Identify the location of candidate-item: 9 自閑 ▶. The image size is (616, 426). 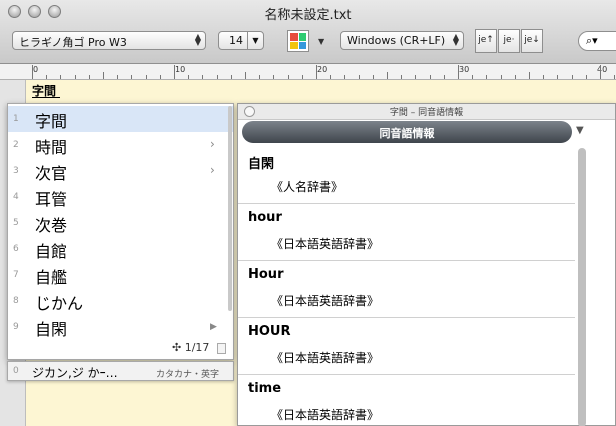
(120, 327).